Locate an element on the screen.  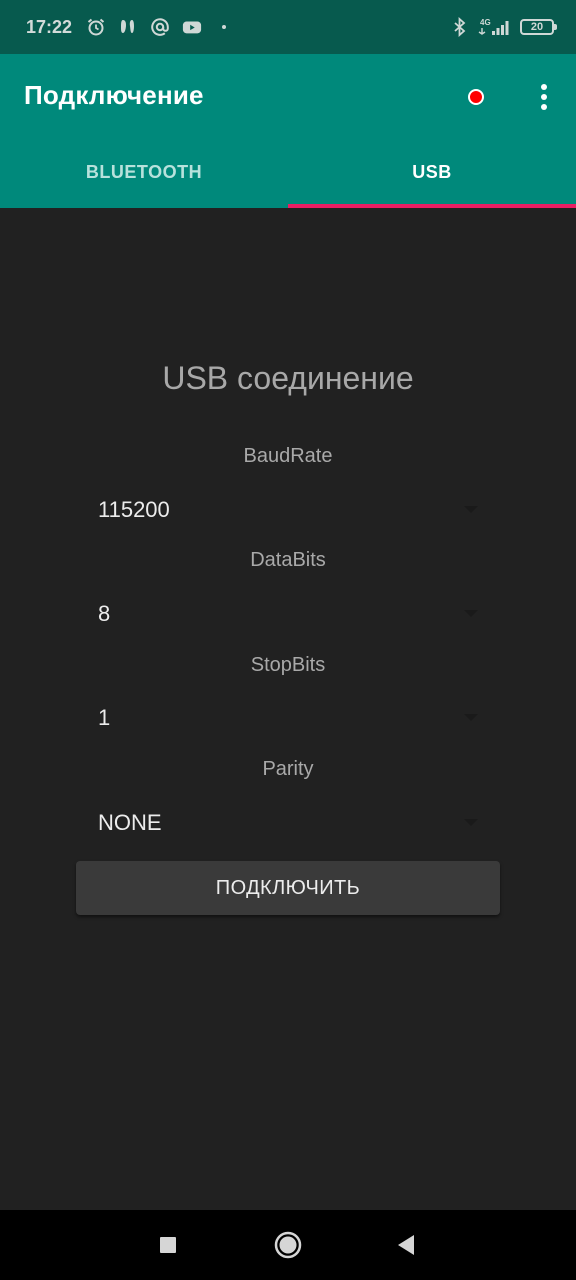
status-bar: 17:22 4G 20 is located at coordinates (288, 27).